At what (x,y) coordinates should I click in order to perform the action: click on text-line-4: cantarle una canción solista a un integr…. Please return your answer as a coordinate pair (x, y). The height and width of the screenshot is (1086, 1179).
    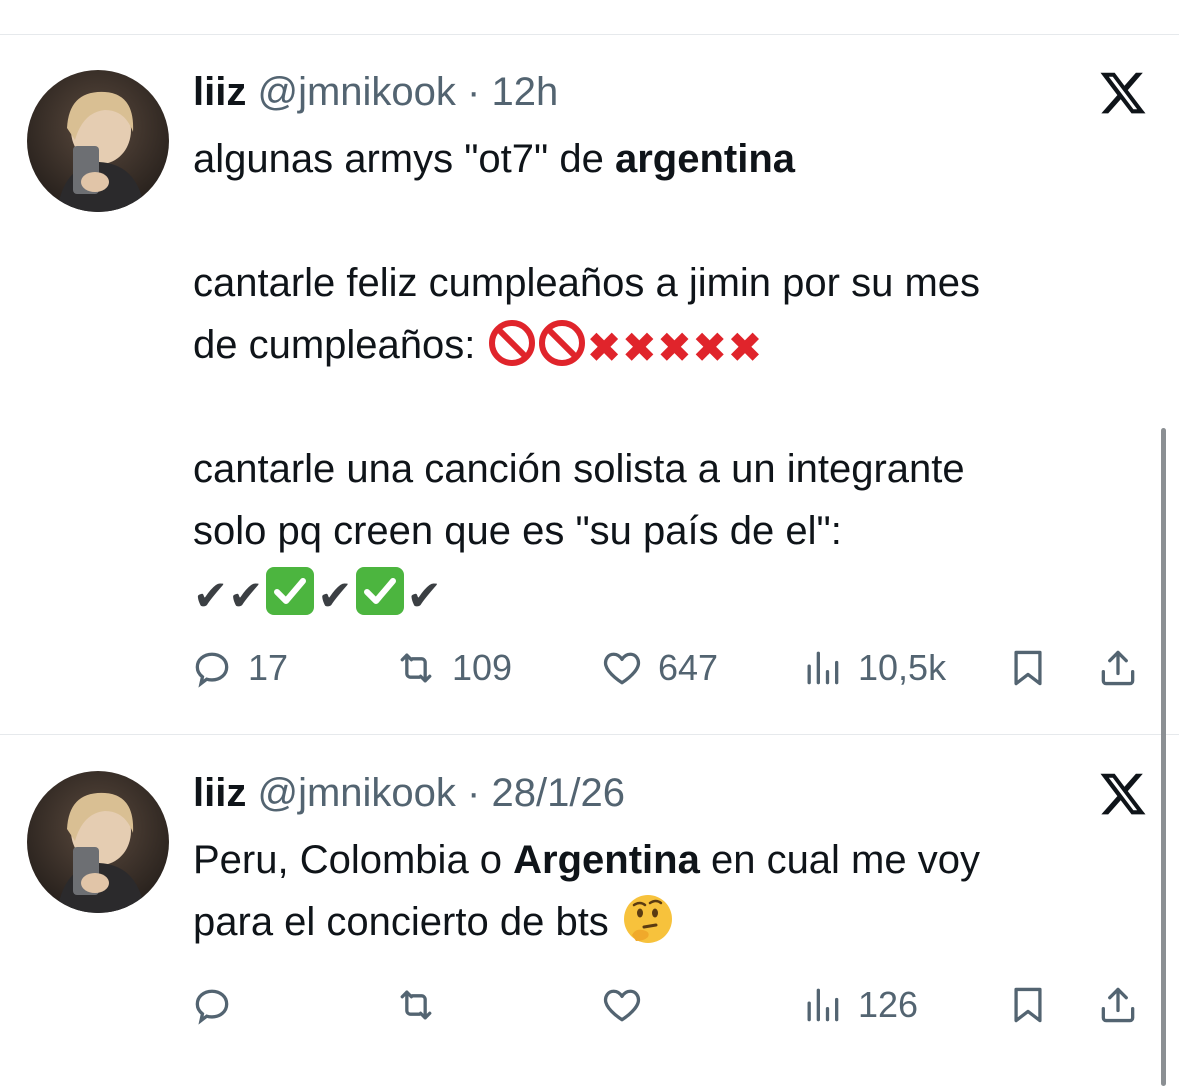
    Looking at the image, I should click on (579, 469).